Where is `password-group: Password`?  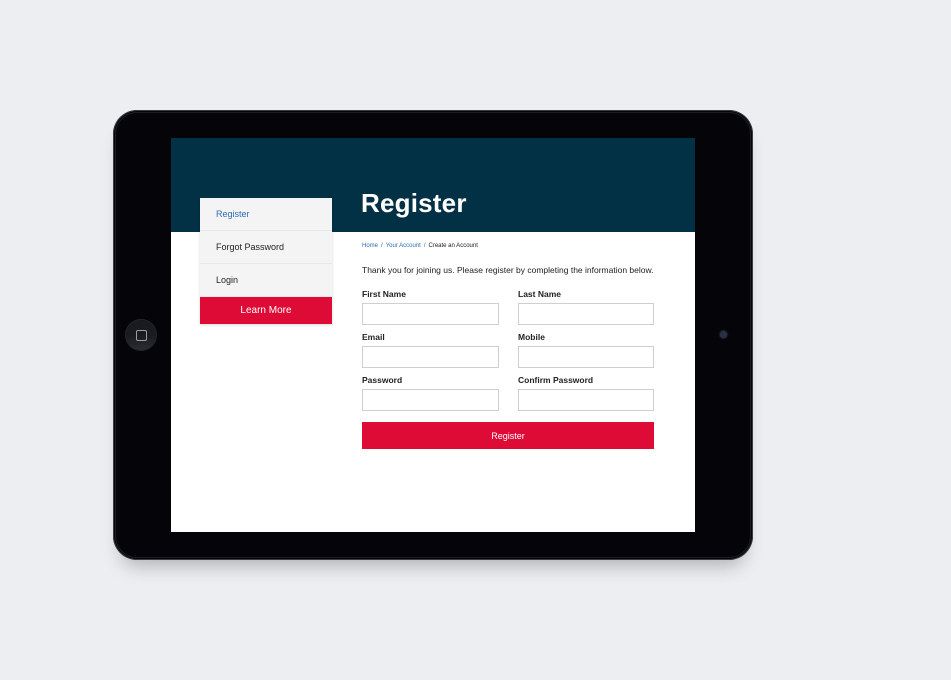 password-group: Password is located at coordinates (430, 393).